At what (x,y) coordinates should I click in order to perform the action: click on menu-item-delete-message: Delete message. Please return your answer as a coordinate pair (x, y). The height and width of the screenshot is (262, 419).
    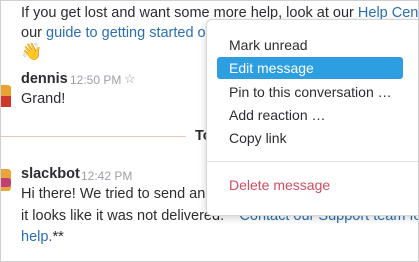
    Looking at the image, I should click on (310, 185).